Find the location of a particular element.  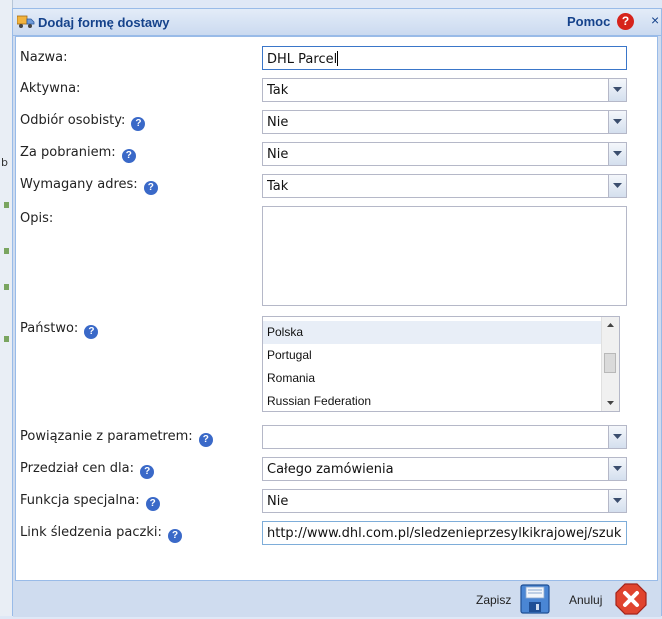

cod-label: Za pobraniem: ? is located at coordinates (78, 154).